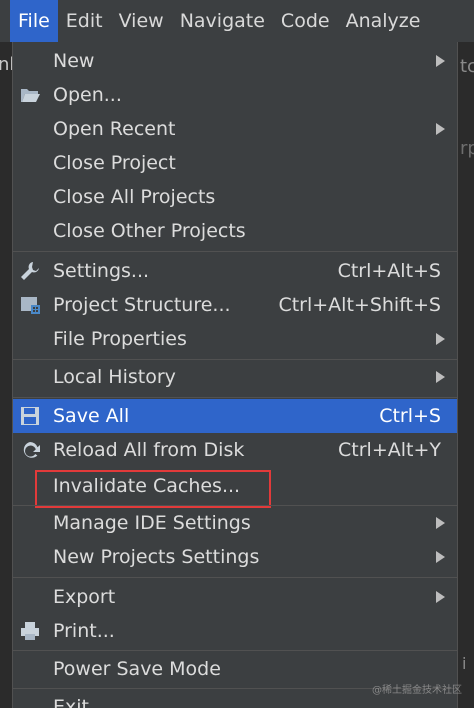 The image size is (474, 708). What do you see at coordinates (467, 148) in the screenshot?
I see `background-text: rp` at bounding box center [467, 148].